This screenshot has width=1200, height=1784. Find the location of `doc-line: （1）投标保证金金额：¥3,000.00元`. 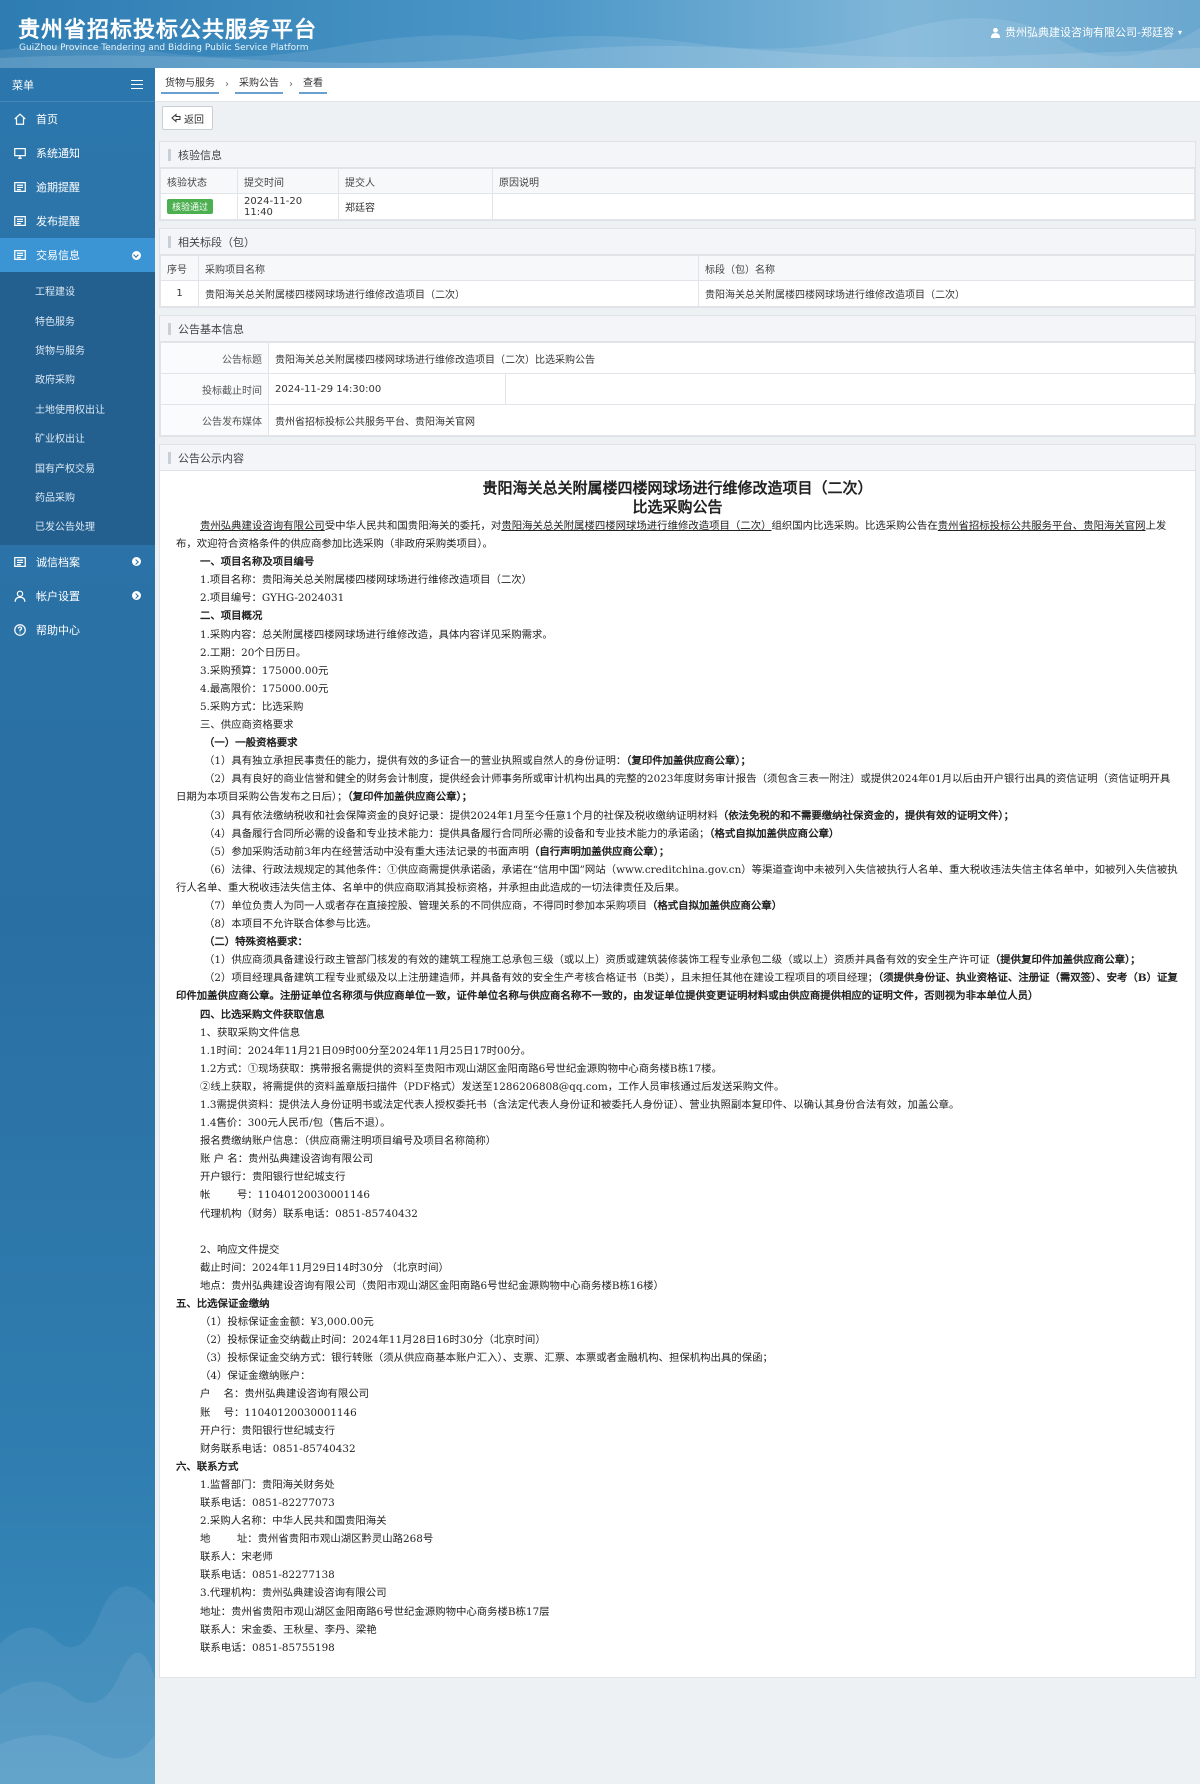

doc-line: （1）投标保证金金额：¥3,000.00元 is located at coordinates (287, 1322).